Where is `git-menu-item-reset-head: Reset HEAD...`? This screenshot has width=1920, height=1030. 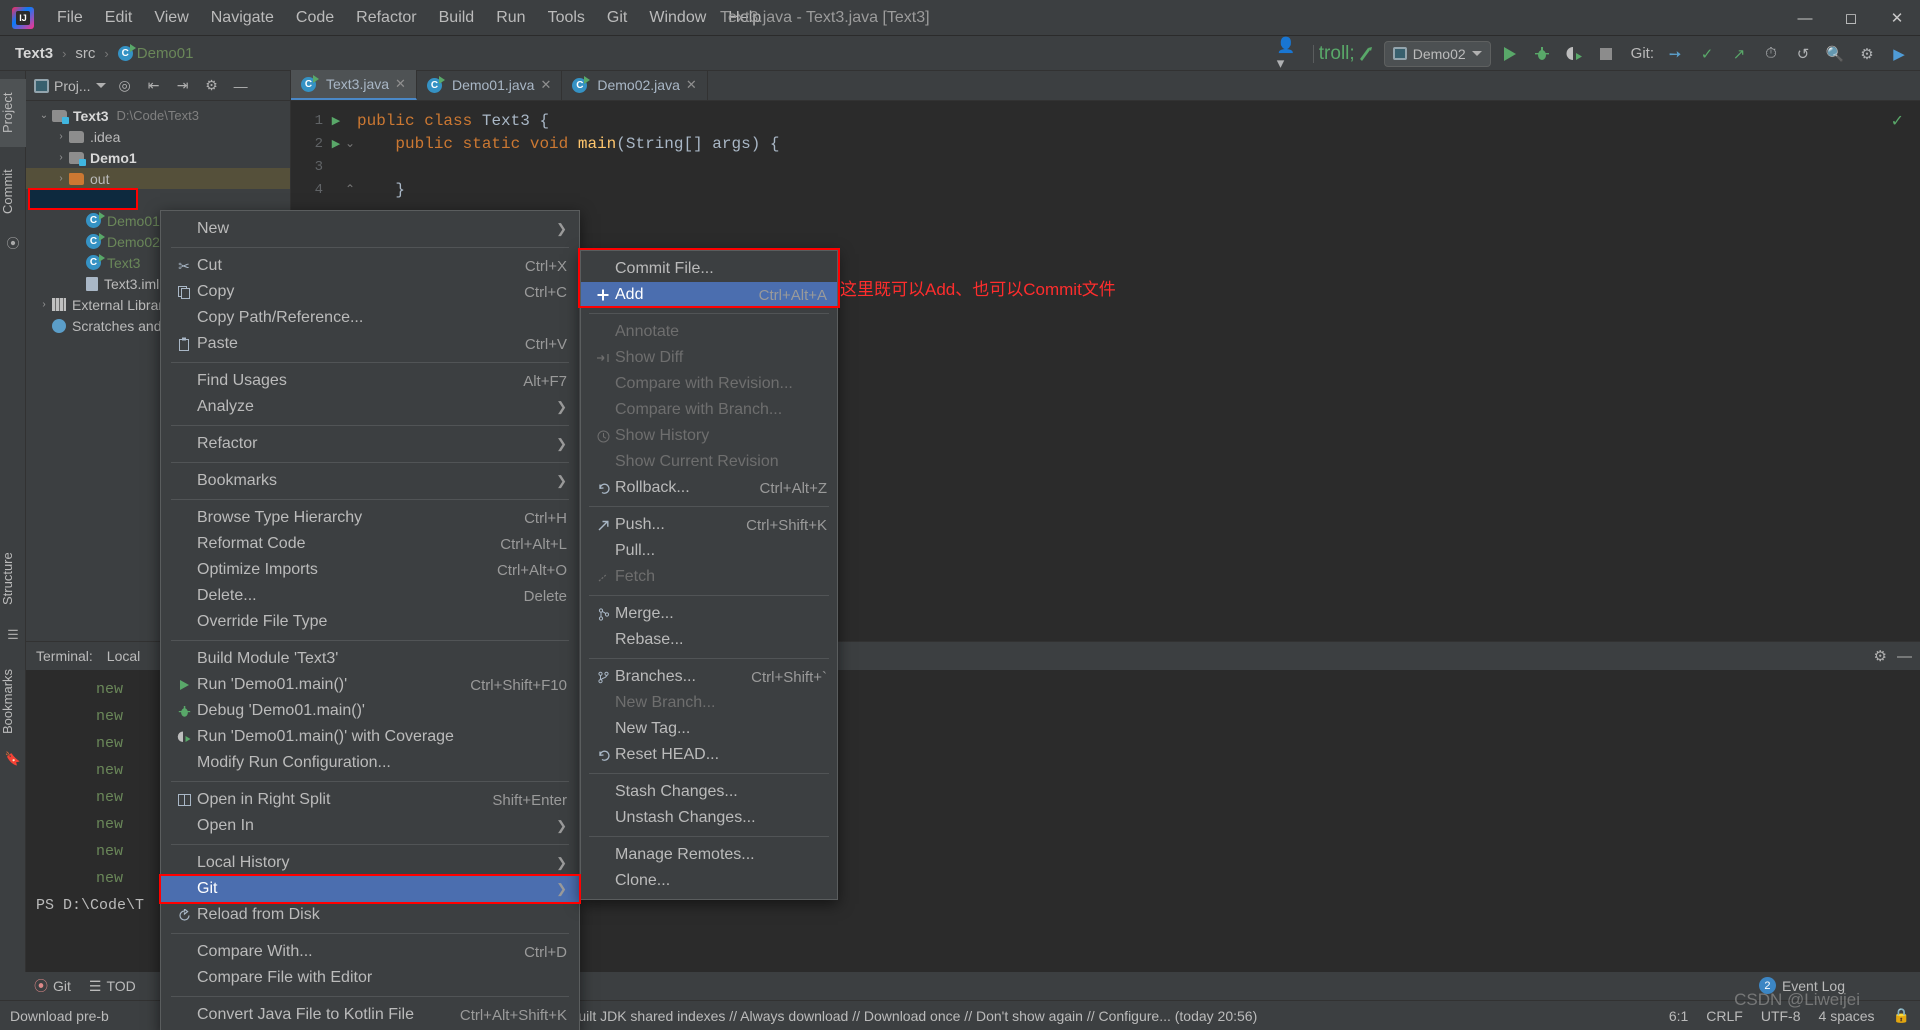
git-menu-item-reset-head: Reset HEAD... is located at coordinates (709, 755).